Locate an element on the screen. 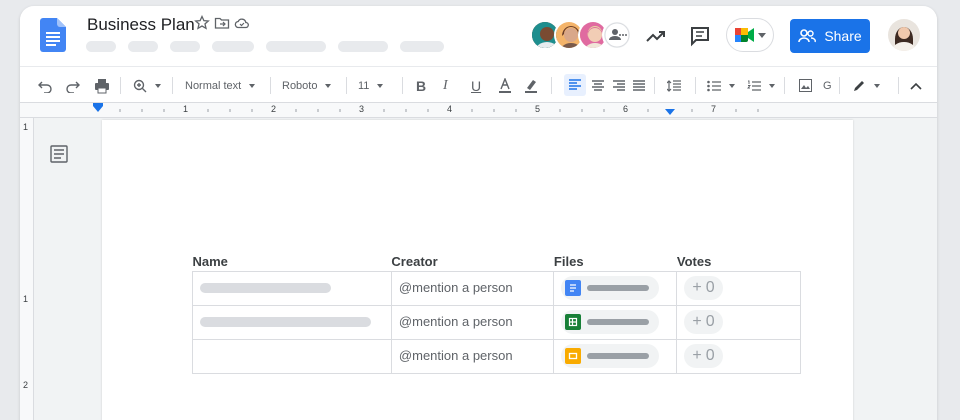 The image size is (960, 420). print-icon is located at coordinates (102, 85).